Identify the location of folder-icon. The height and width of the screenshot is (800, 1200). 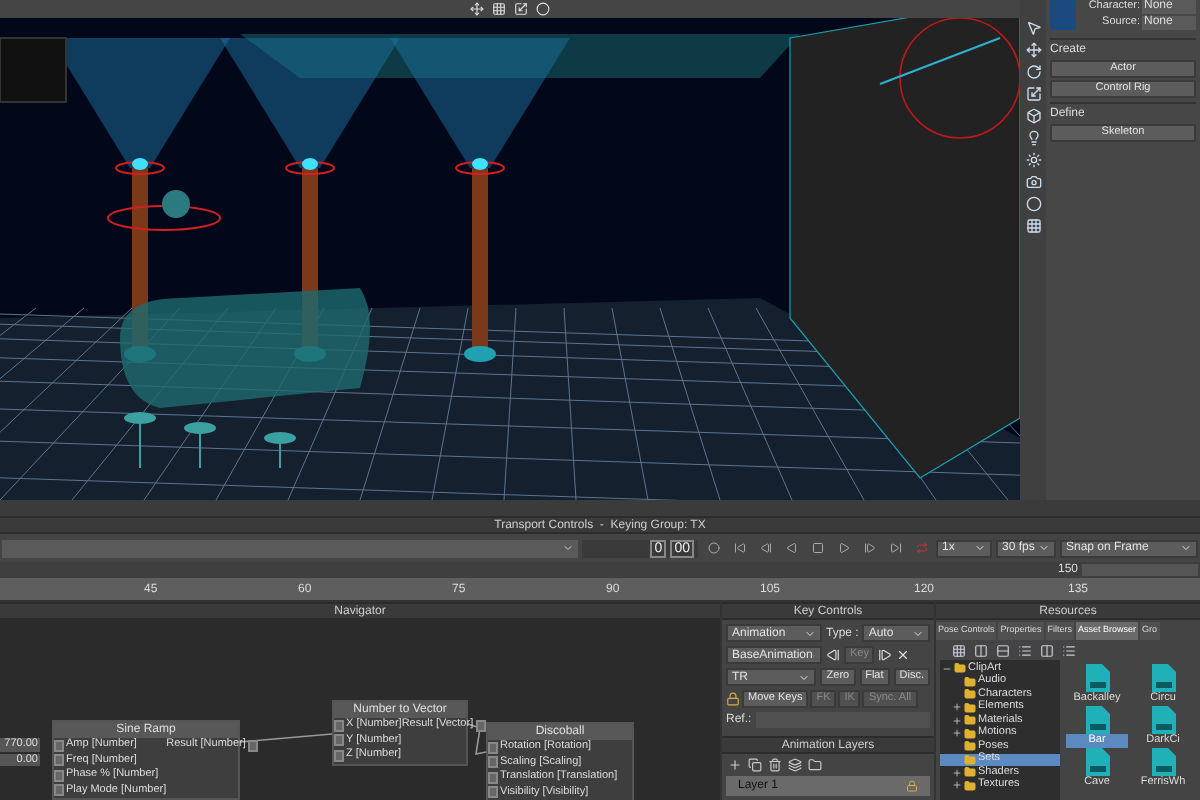
(815, 765).